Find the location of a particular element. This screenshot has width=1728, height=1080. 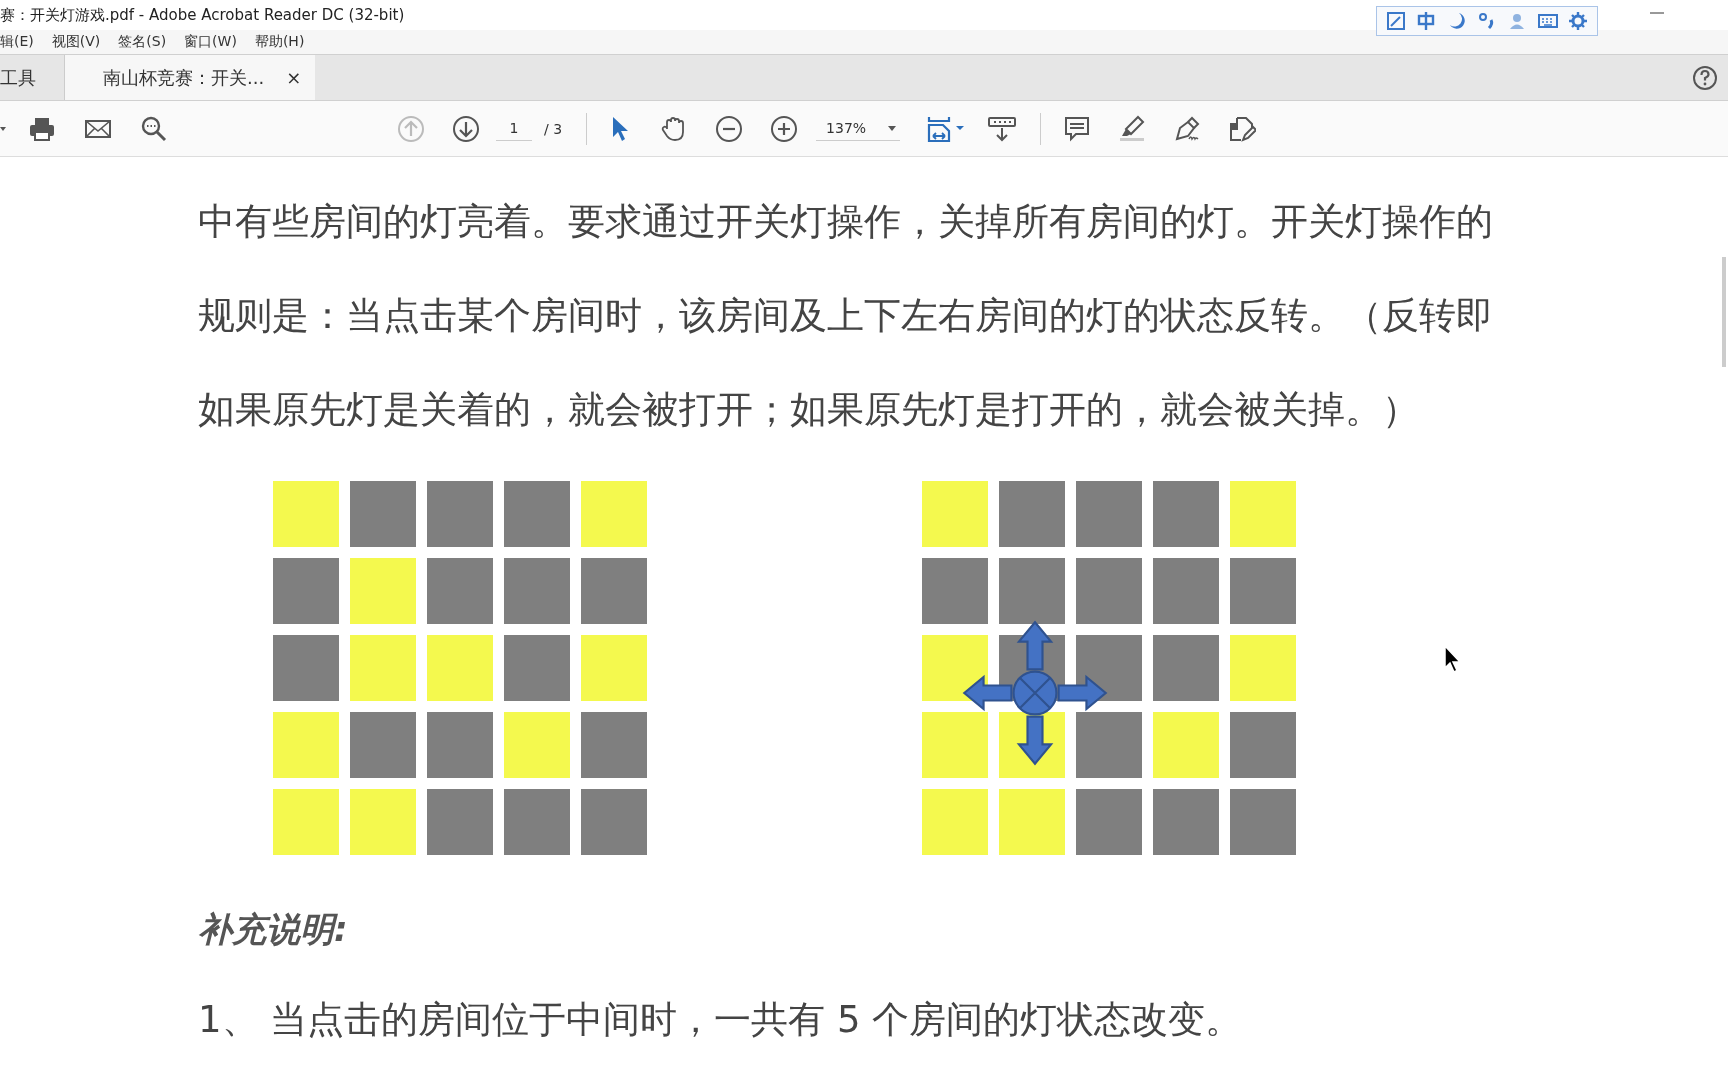

section-heading: 补充说明: is located at coordinates (273, 929).